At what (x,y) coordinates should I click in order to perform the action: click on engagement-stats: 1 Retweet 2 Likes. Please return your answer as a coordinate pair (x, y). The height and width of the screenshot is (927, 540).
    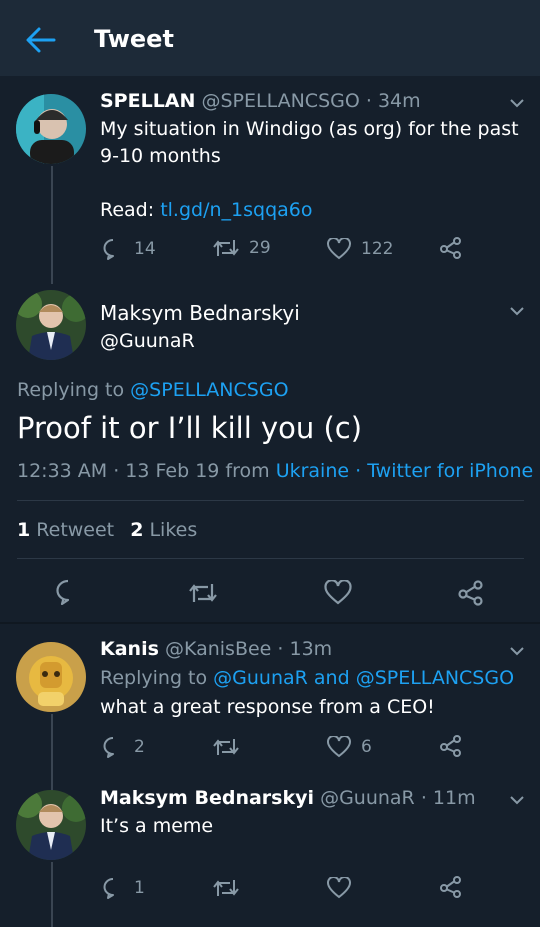
    Looking at the image, I should click on (107, 530).